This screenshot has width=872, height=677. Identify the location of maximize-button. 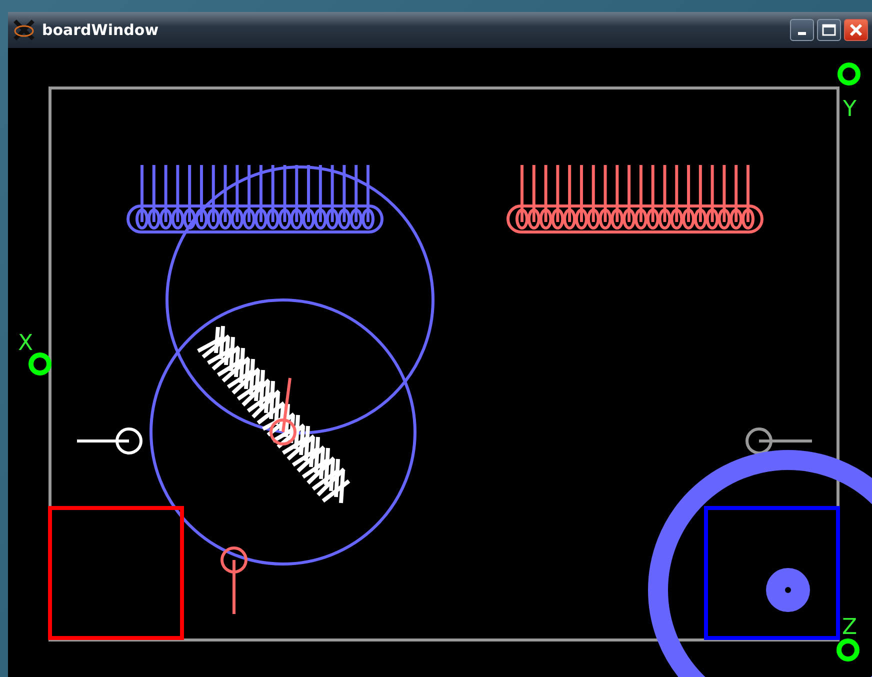
(829, 30).